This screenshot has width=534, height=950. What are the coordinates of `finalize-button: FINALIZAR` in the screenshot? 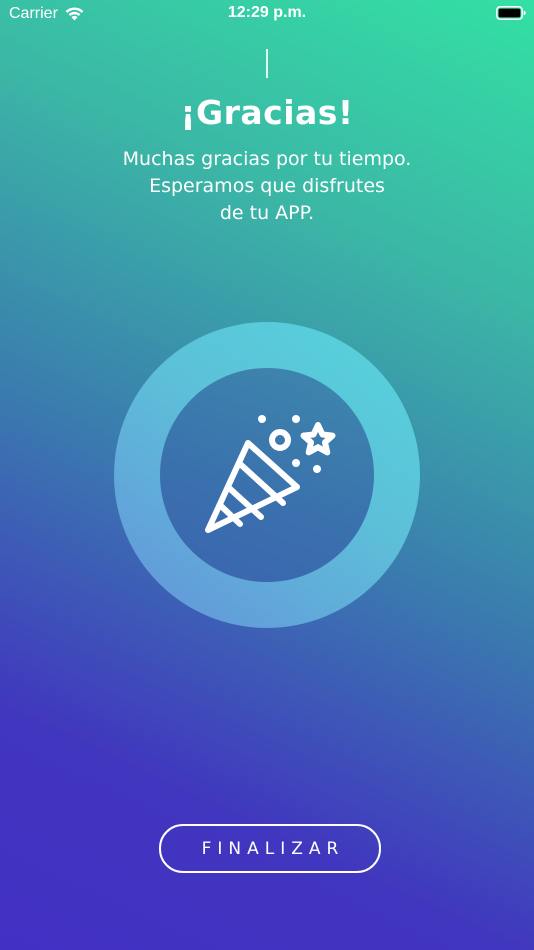 It's located at (270, 848).